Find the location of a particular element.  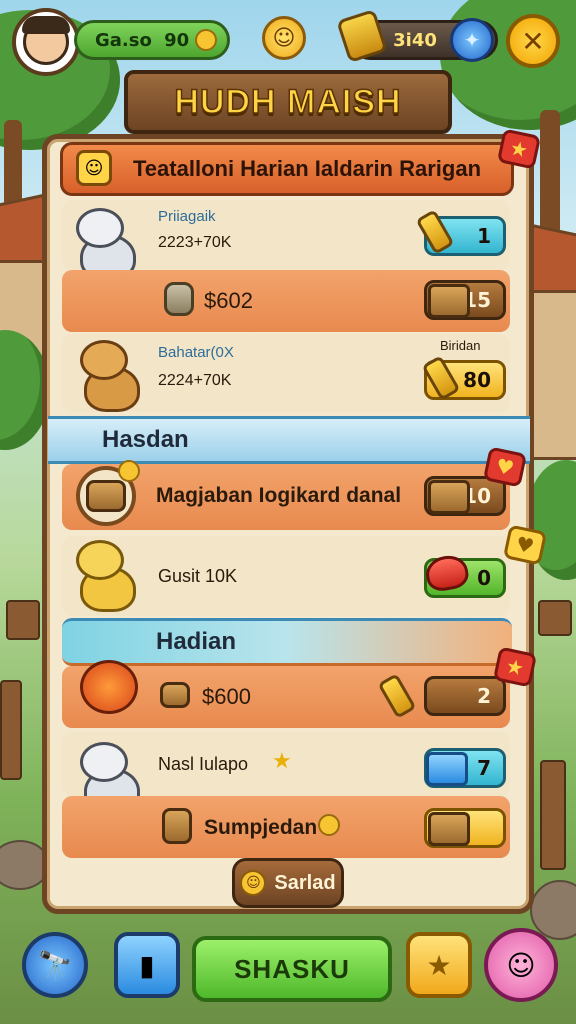

section-title: Hasdan is located at coordinates (145, 439).